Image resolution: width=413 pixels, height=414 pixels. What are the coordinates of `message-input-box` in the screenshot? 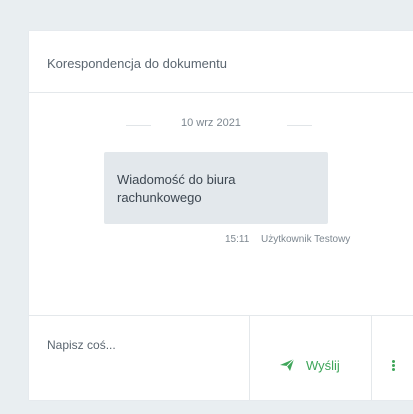 It's located at (139, 358).